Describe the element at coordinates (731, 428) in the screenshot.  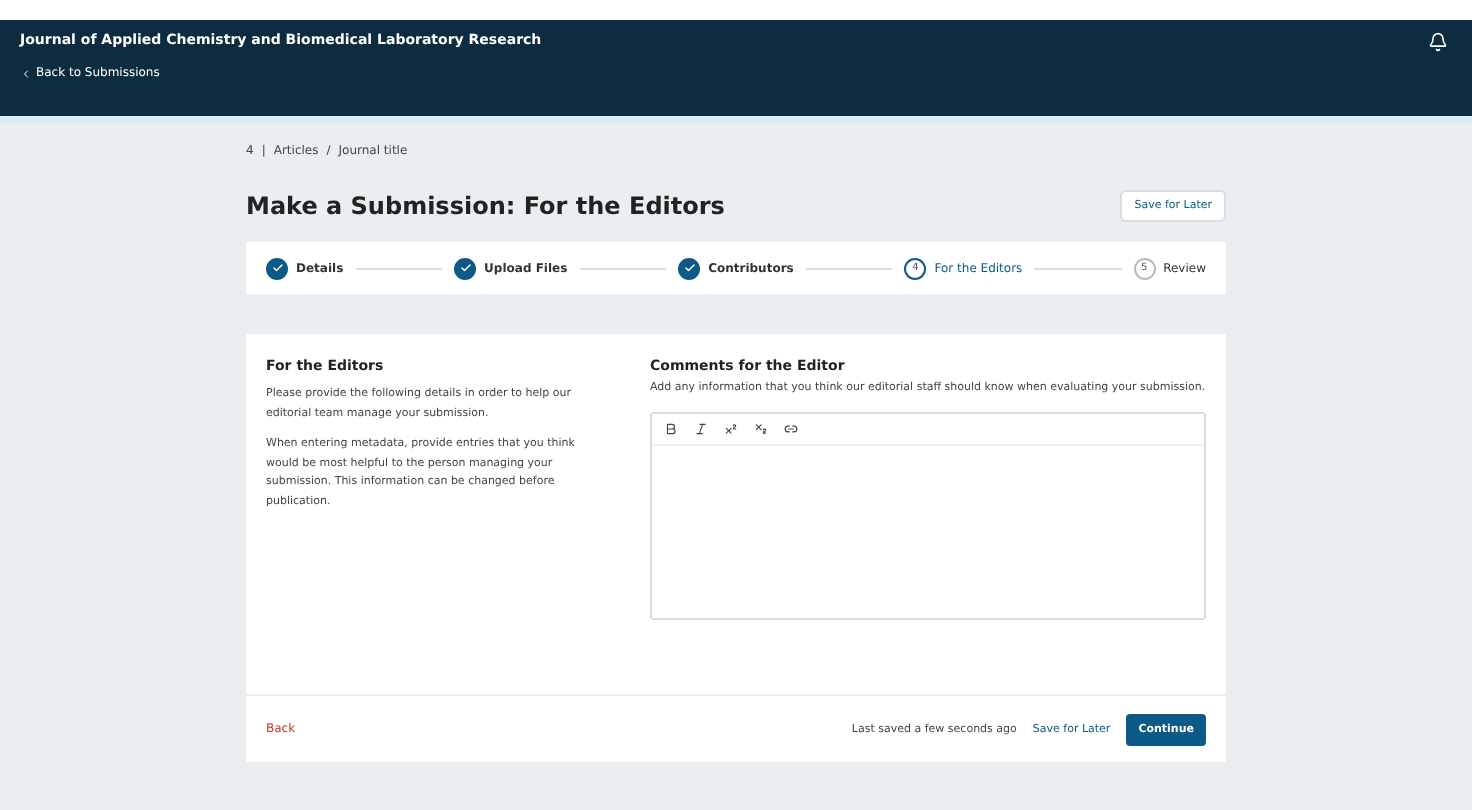
I see `superscript-icon` at that location.